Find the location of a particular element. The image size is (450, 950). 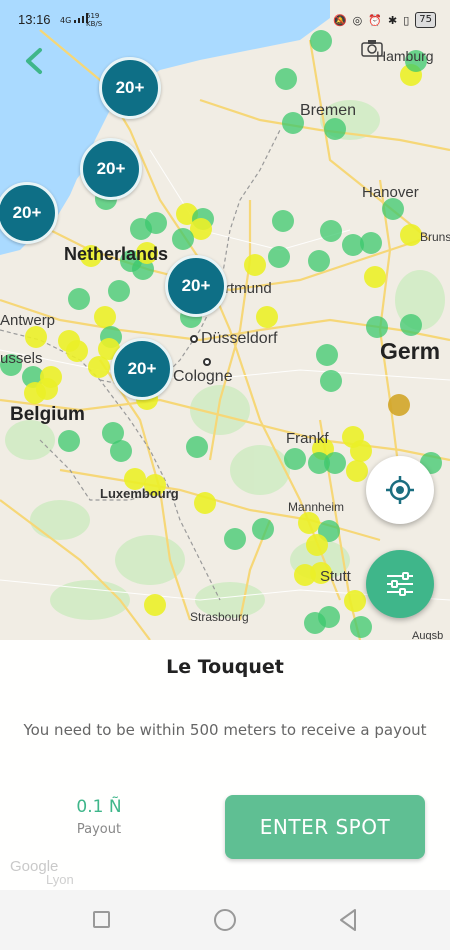

vibrate-icon: ▯ is located at coordinates (406, 20).